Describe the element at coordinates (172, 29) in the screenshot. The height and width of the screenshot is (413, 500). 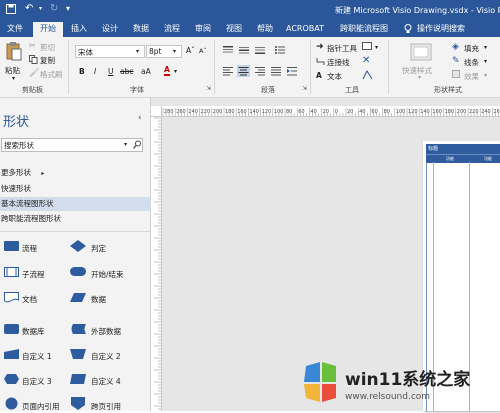
I see `tab-process: 流程` at that location.